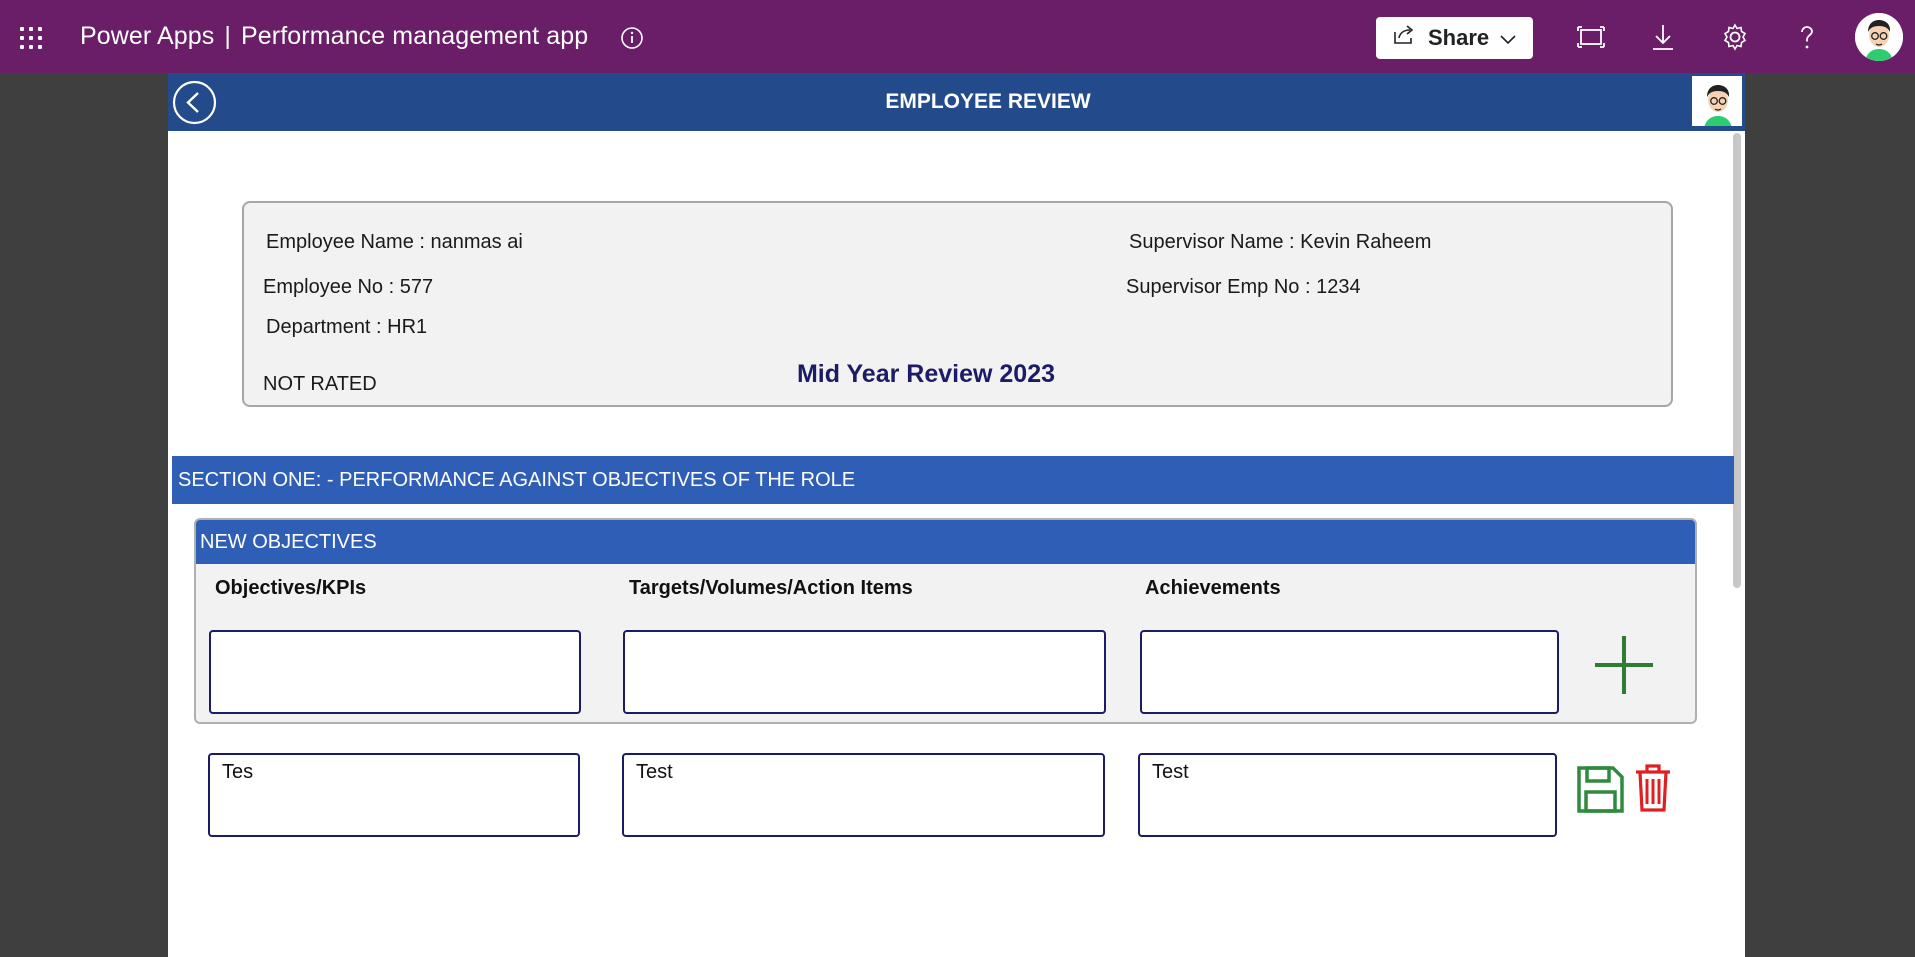 The image size is (1915, 957). I want to click on plus-icon, so click(1624, 665).